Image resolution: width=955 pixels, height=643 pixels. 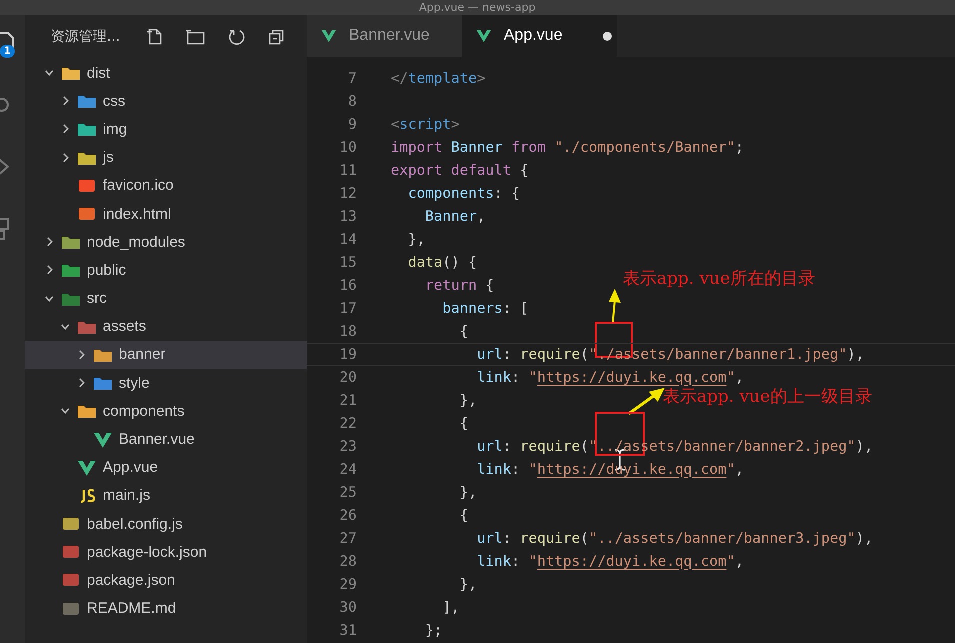 I want to click on code-line: import Banner from "./components/Banner";, so click(x=567, y=148).